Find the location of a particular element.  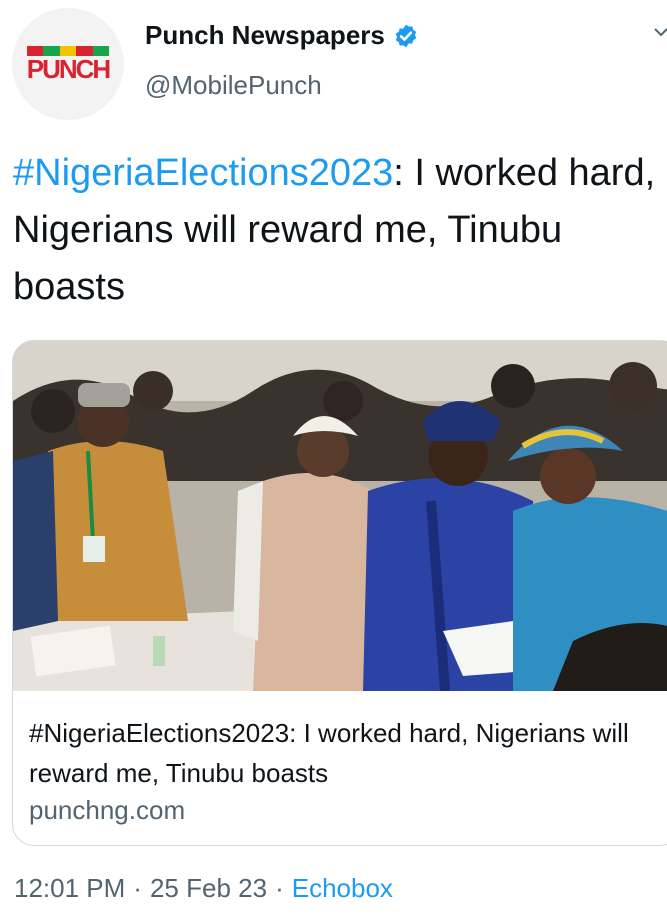

card-domain: punchng.com is located at coordinates (107, 810).